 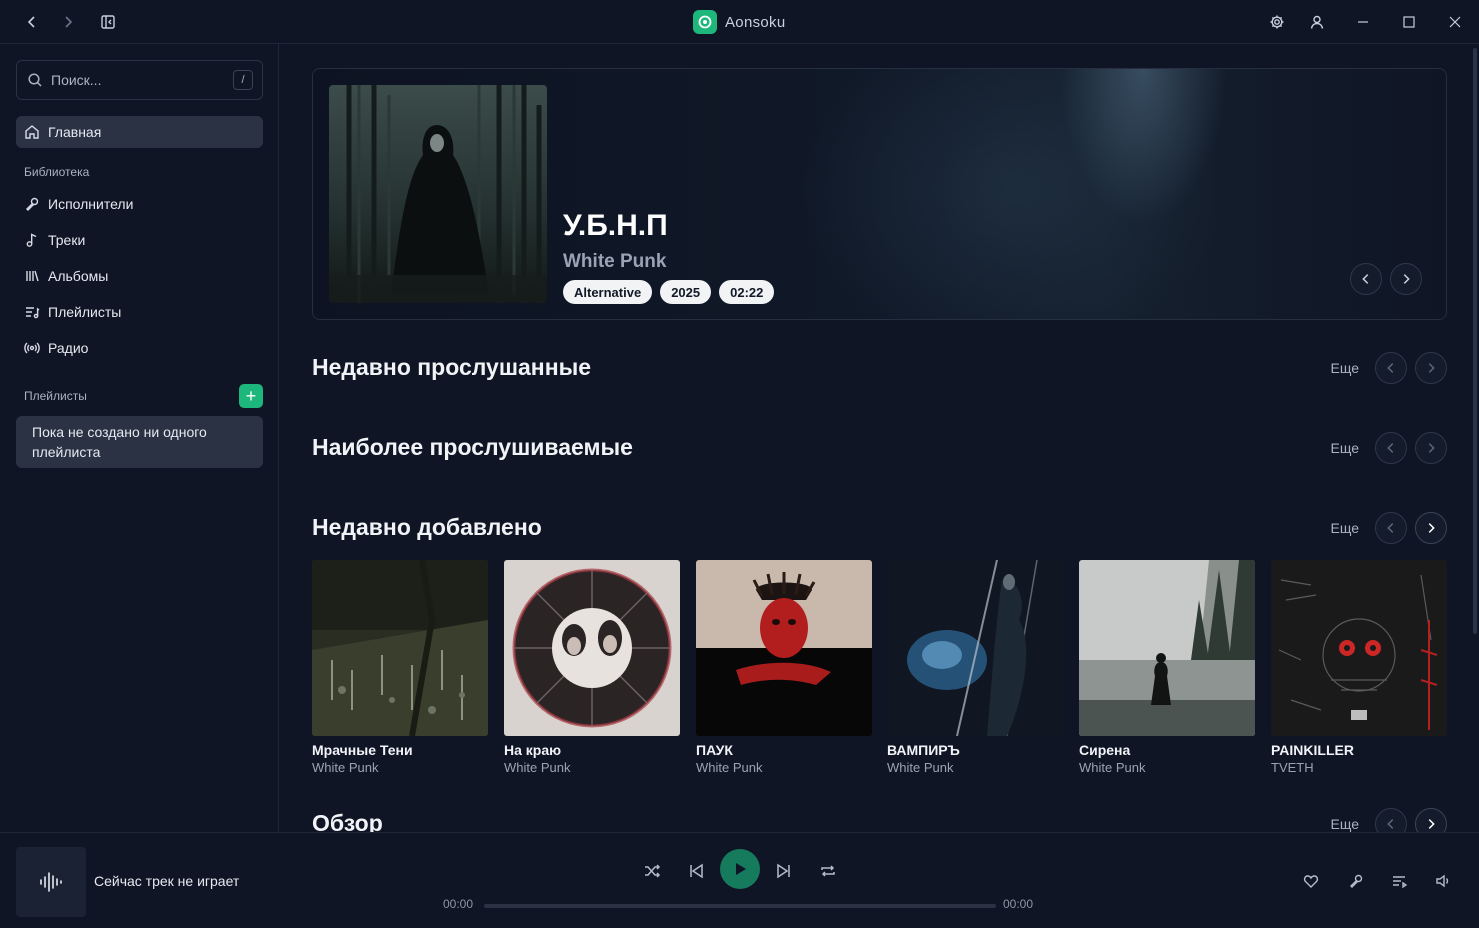 I want to click on hero-artist: White Punk, so click(x=614, y=262).